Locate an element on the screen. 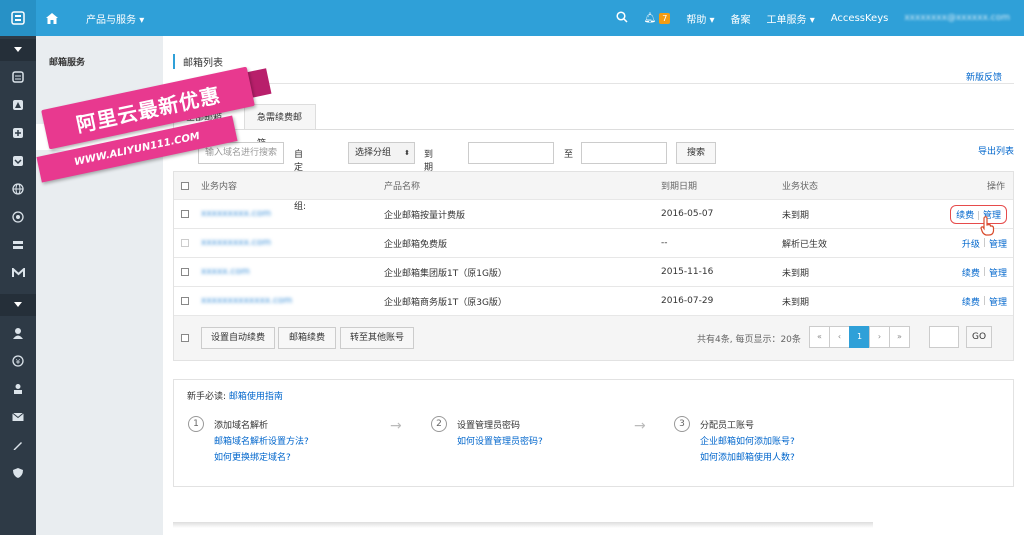  pagination-summary: 共有4条, 每页显示：20条 is located at coordinates (749, 339).